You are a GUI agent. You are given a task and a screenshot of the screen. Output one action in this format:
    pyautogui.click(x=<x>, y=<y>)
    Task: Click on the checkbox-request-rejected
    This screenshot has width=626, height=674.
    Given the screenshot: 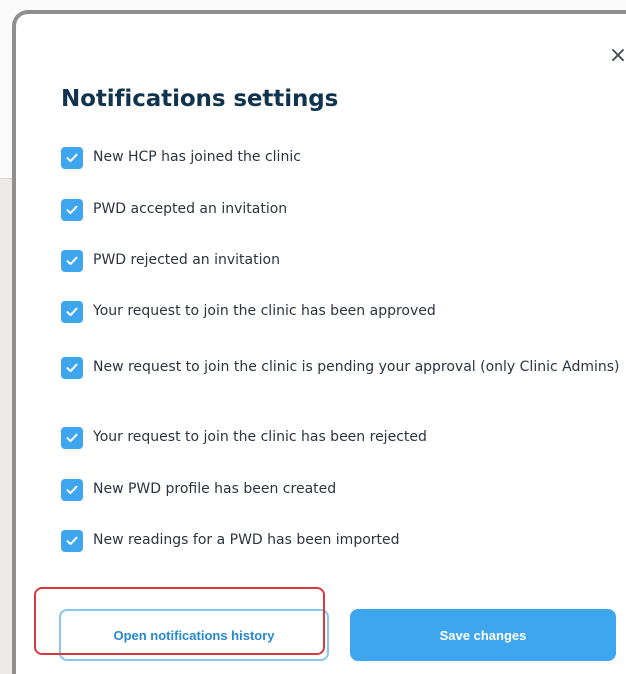 What is the action you would take?
    pyautogui.click(x=72, y=438)
    